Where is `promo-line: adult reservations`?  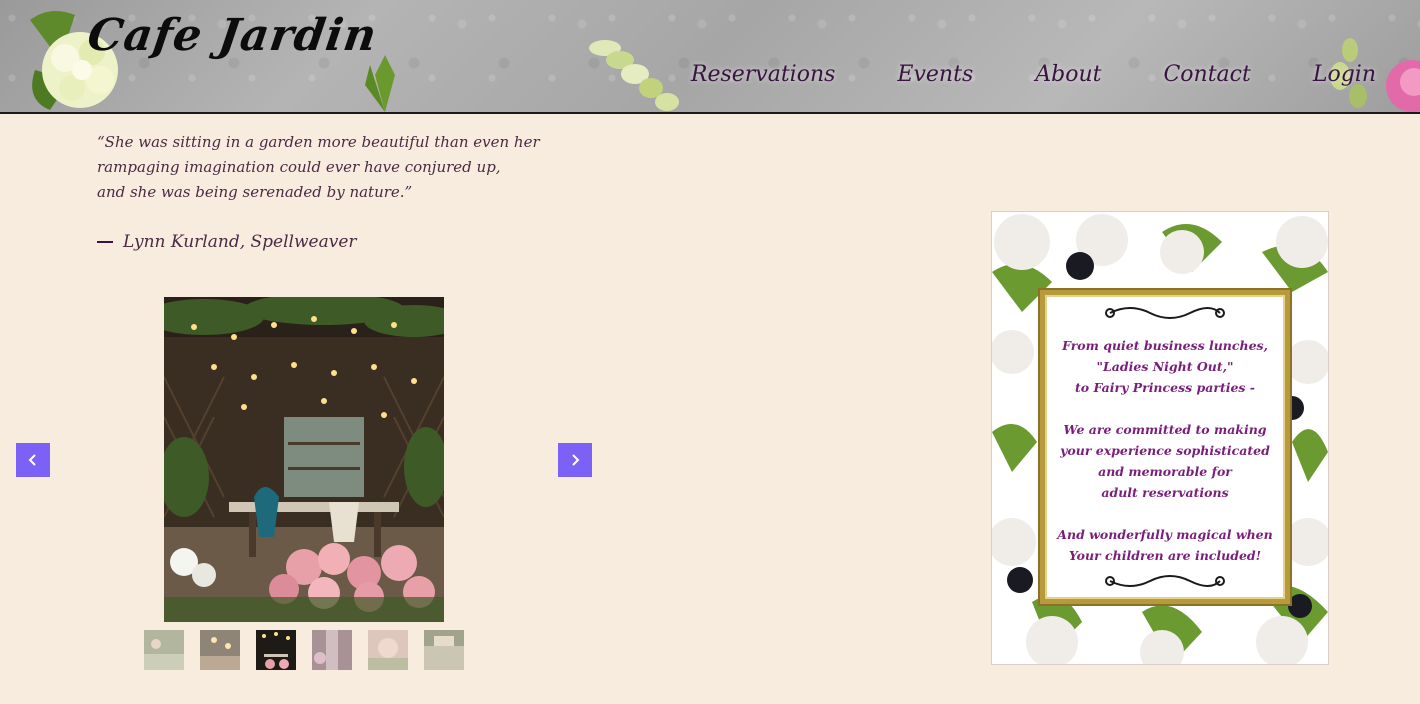 promo-line: adult reservations is located at coordinates (1165, 492).